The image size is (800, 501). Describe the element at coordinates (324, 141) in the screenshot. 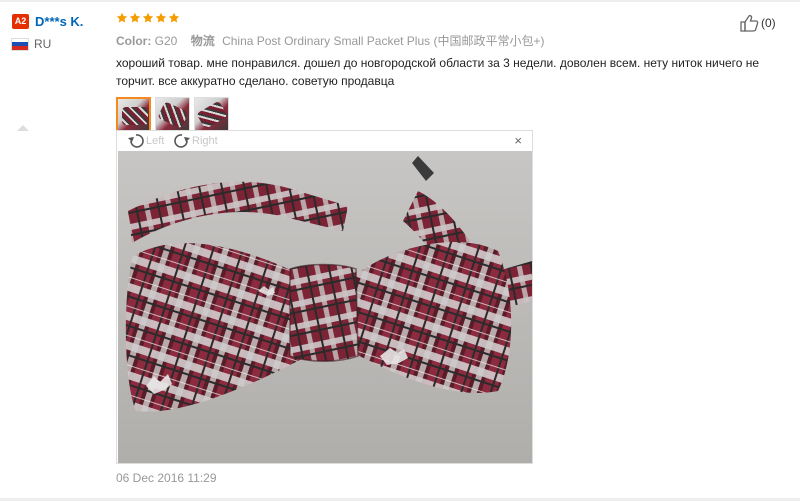

I see `viewer-toolbar: Left Right ×` at that location.